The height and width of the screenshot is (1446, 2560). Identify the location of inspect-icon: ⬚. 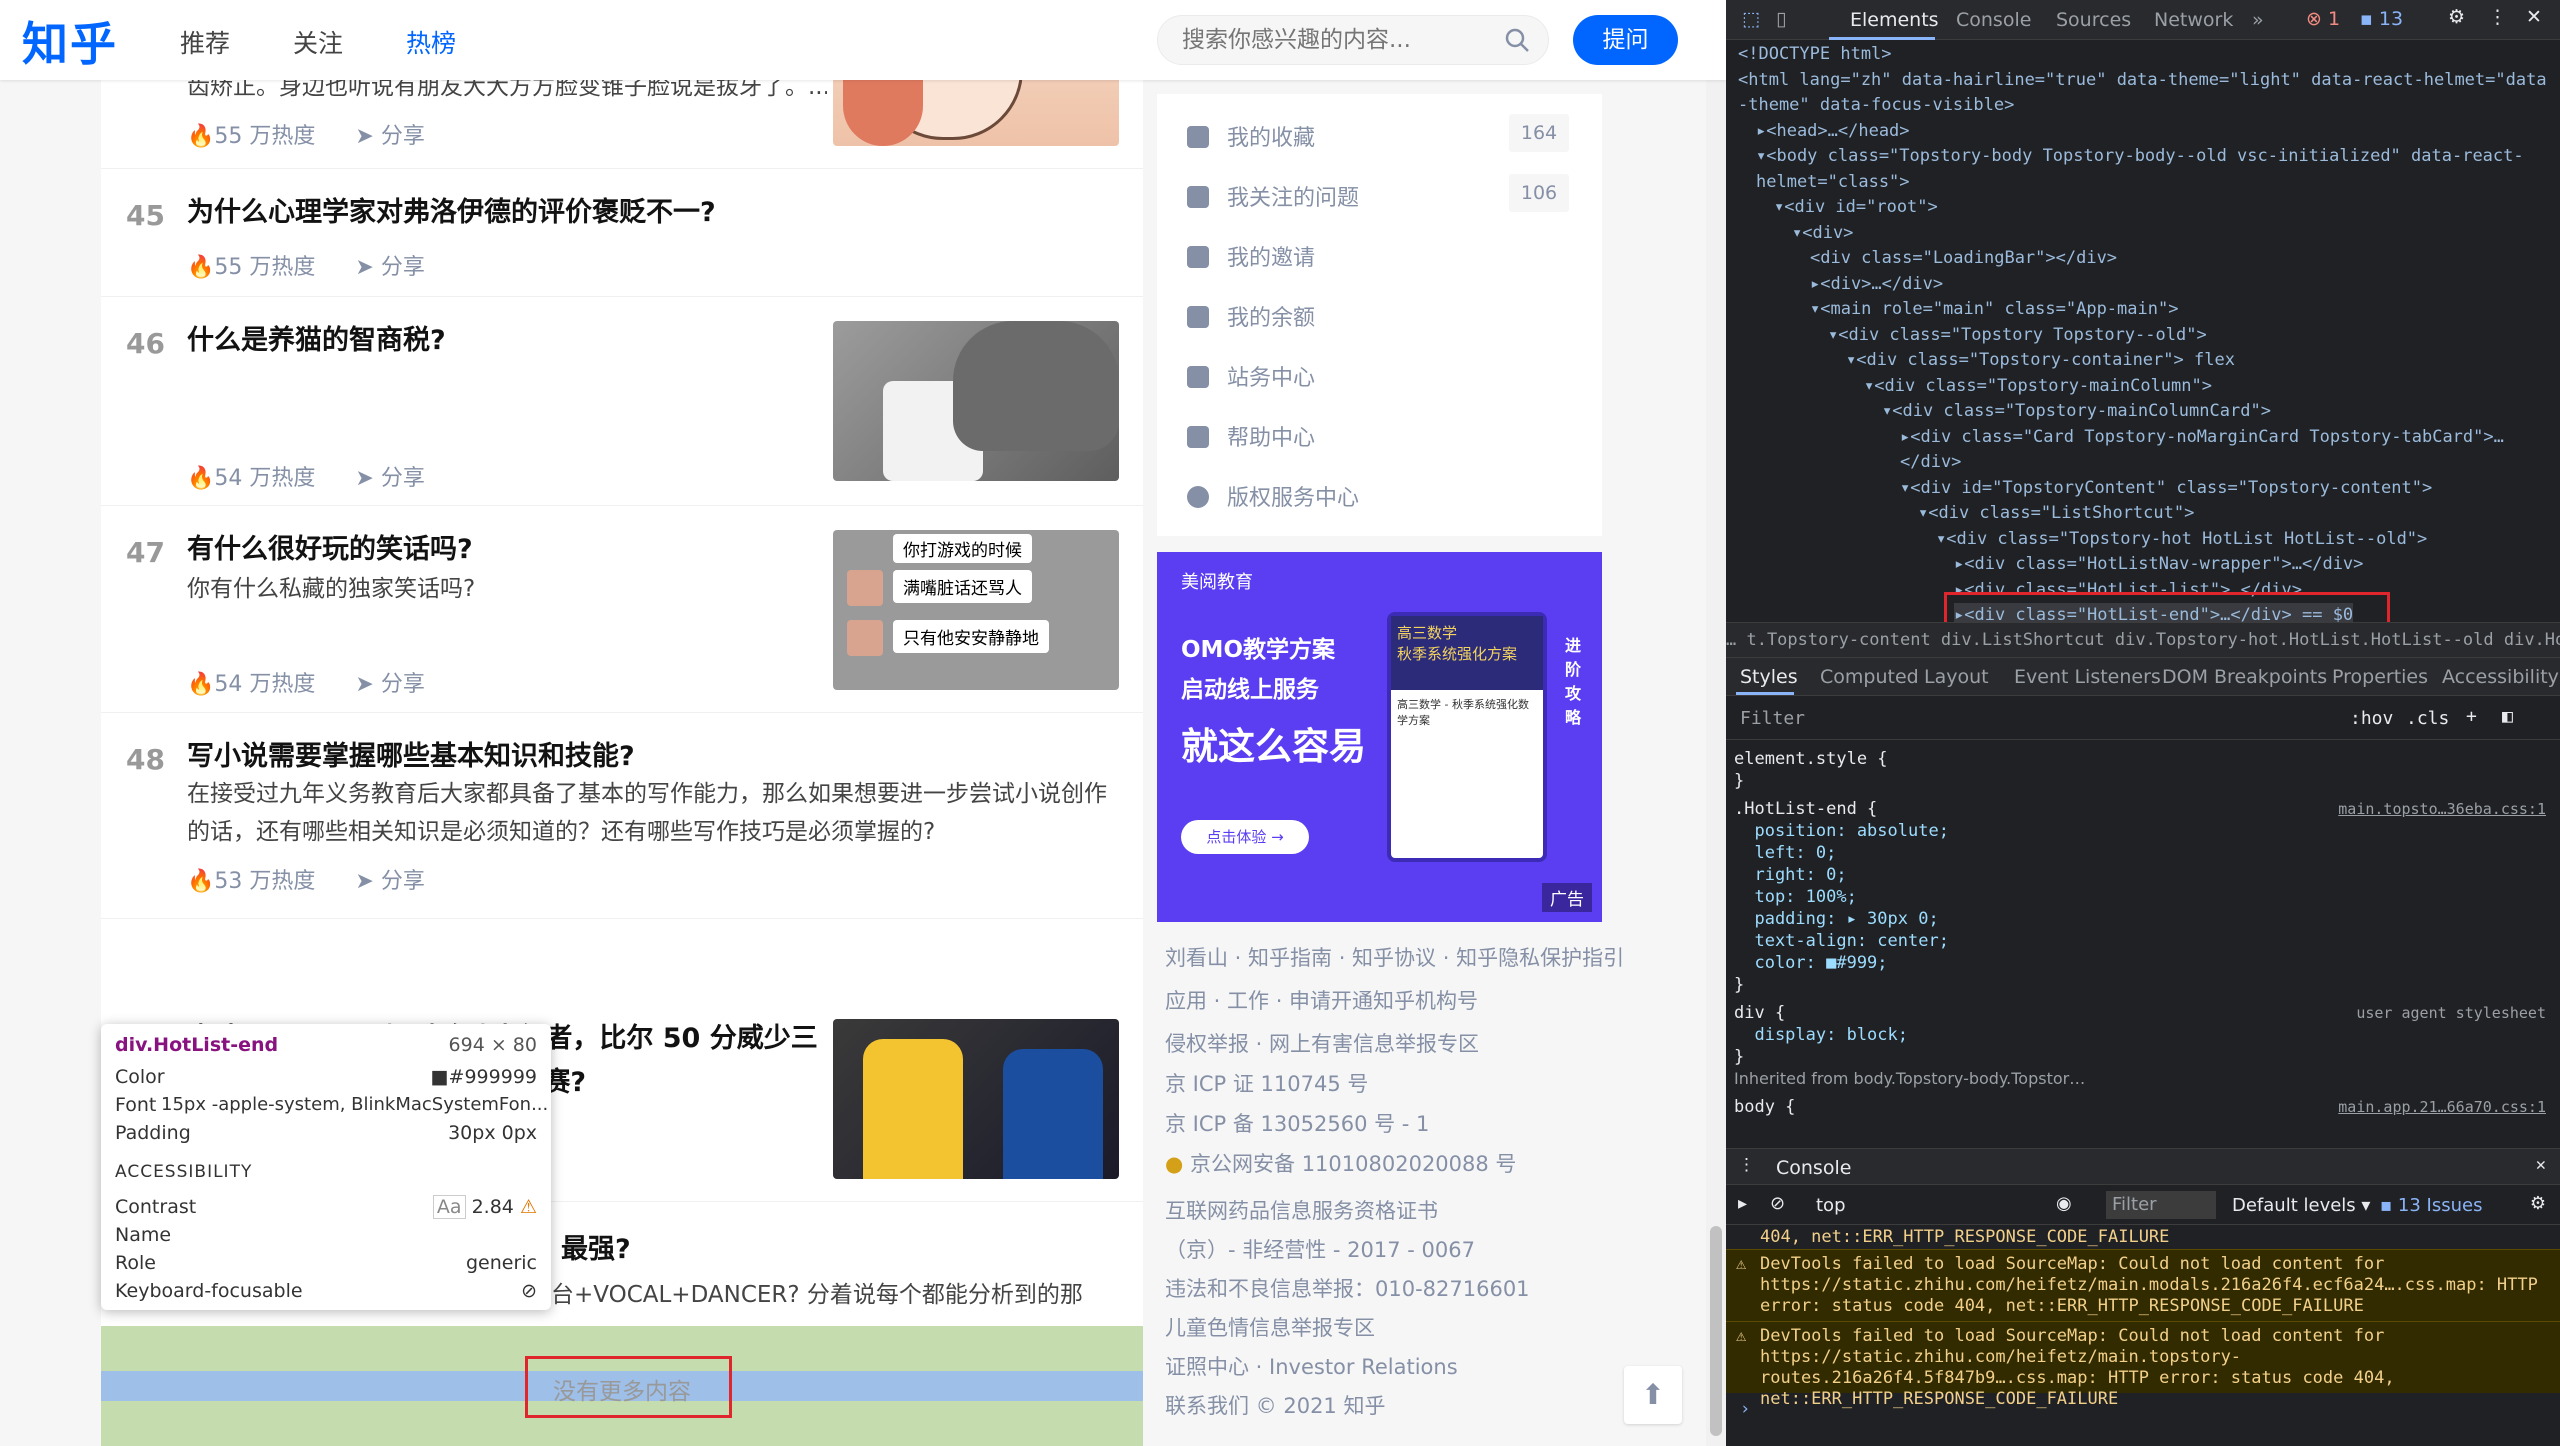
(1751, 19).